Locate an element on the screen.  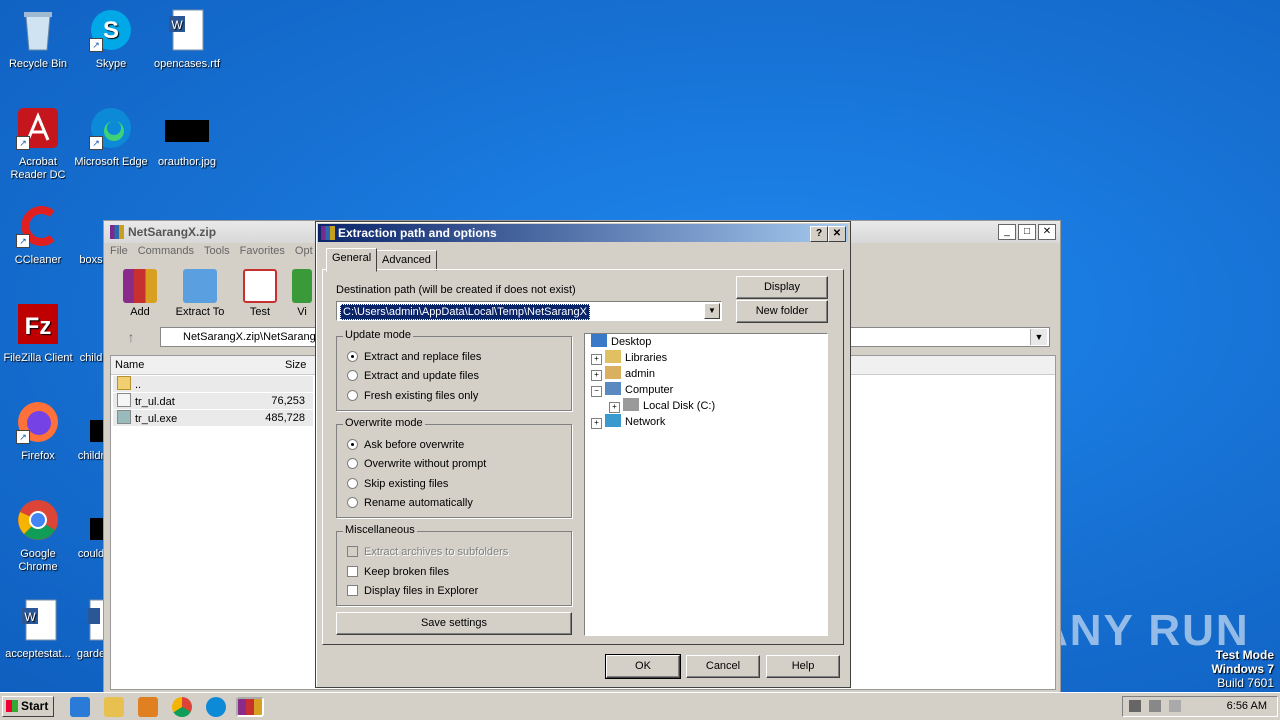
taskbar: Start 6:56 AM is located at coordinates (640, 706).